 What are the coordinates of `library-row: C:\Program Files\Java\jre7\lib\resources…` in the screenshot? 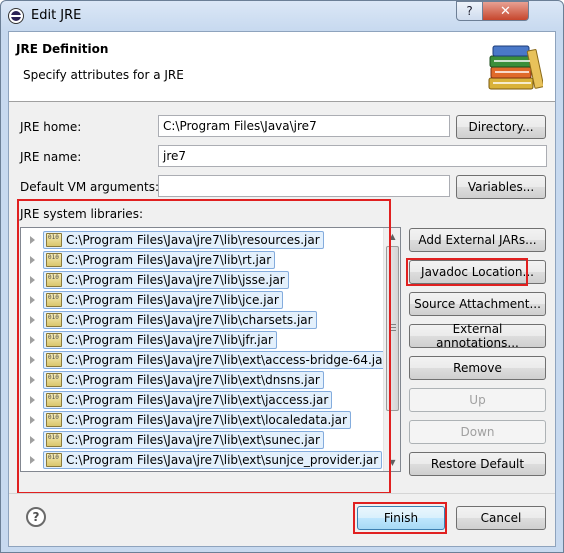 It's located at (202, 240).